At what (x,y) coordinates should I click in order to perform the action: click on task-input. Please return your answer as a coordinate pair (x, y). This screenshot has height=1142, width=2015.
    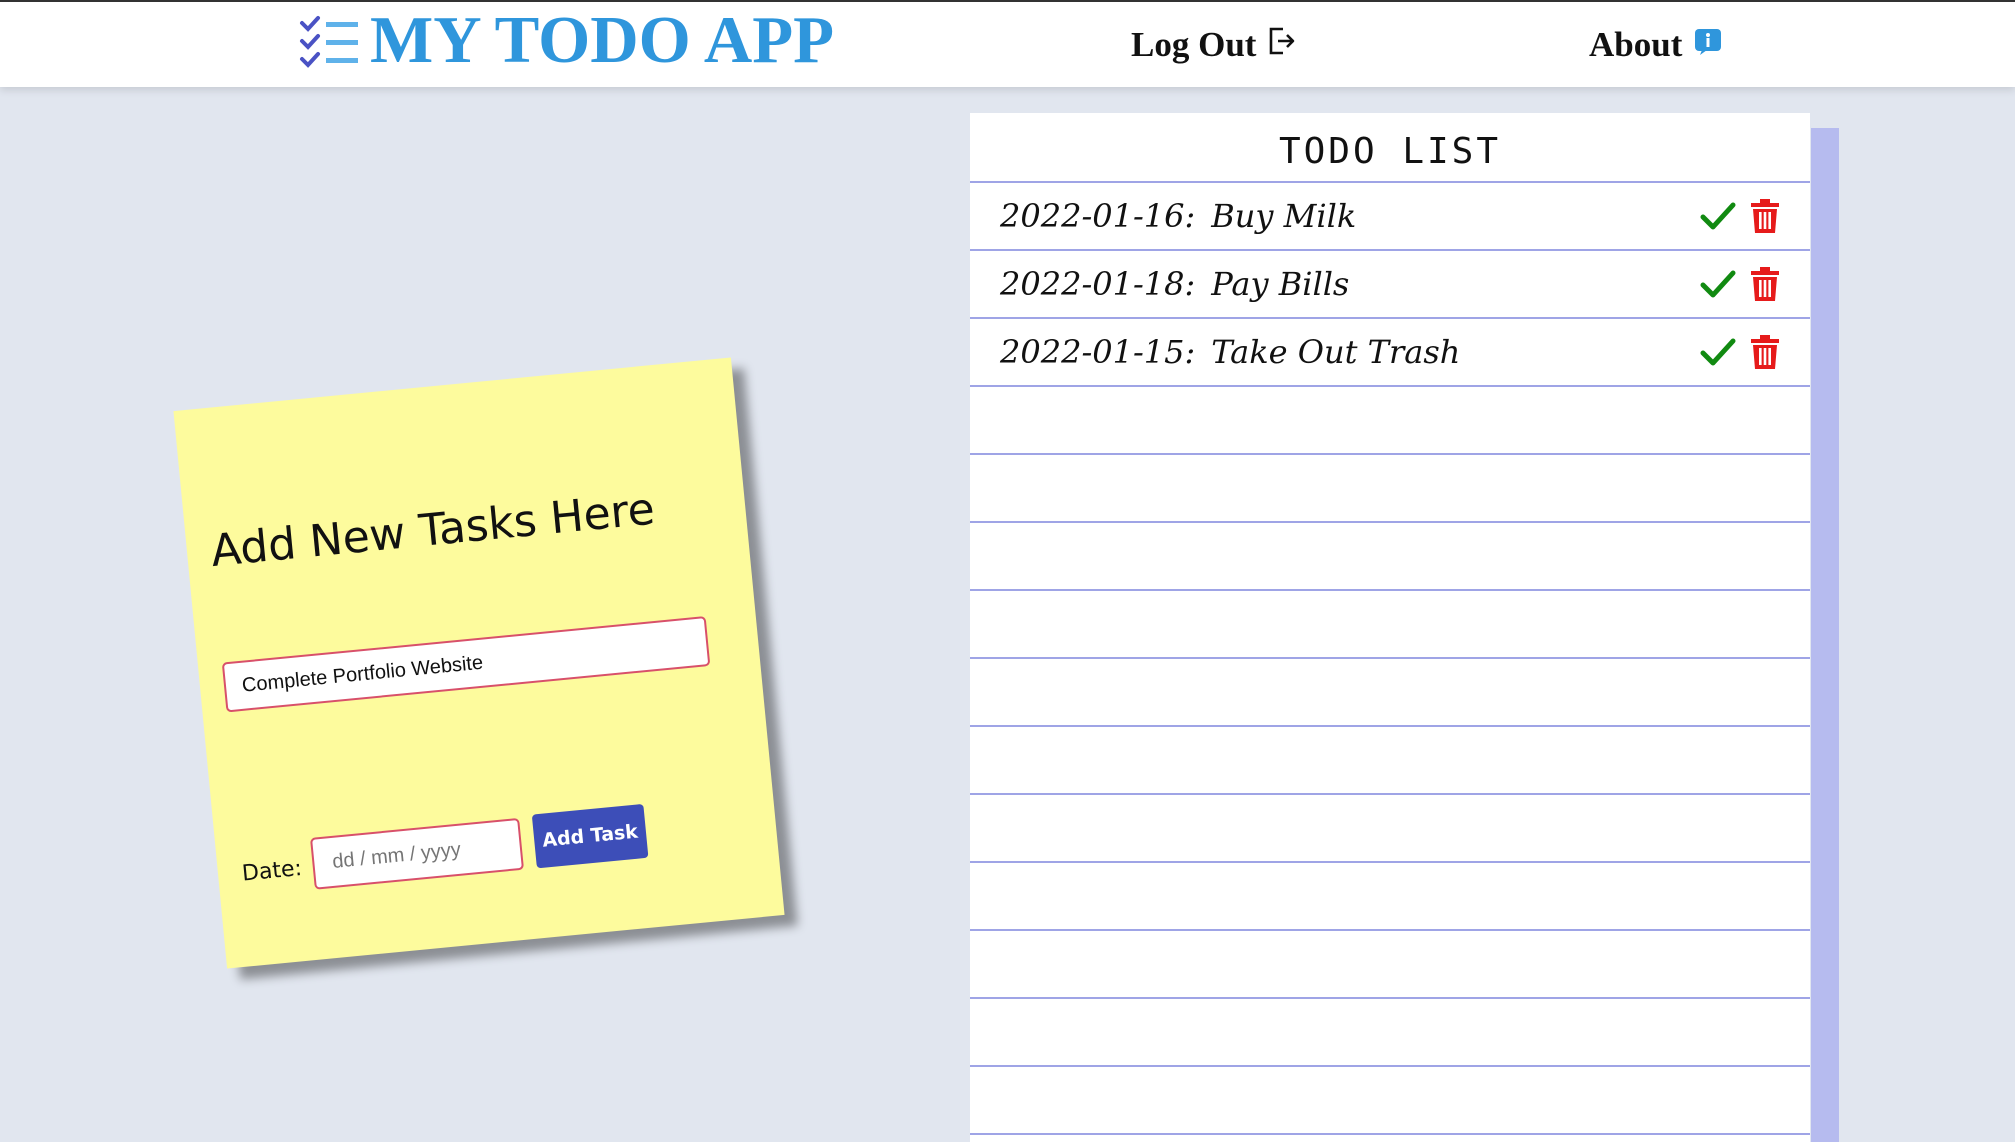
    Looking at the image, I should click on (466, 664).